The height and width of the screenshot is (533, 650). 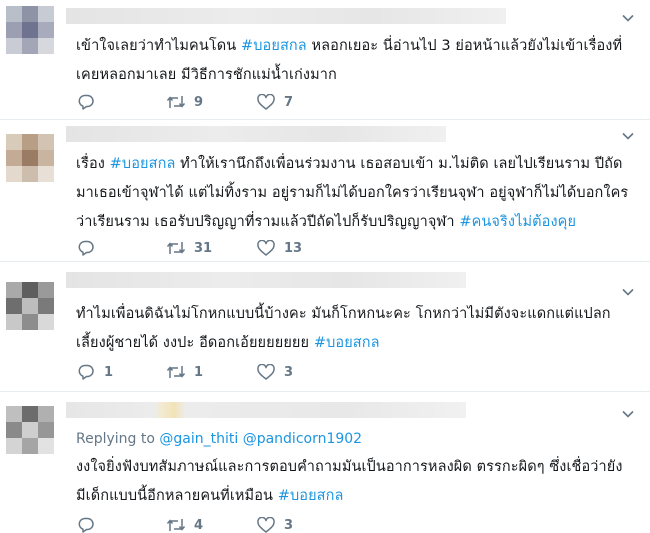 What do you see at coordinates (93, 164) in the screenshot?
I see `text-segment: เรื่อง` at bounding box center [93, 164].